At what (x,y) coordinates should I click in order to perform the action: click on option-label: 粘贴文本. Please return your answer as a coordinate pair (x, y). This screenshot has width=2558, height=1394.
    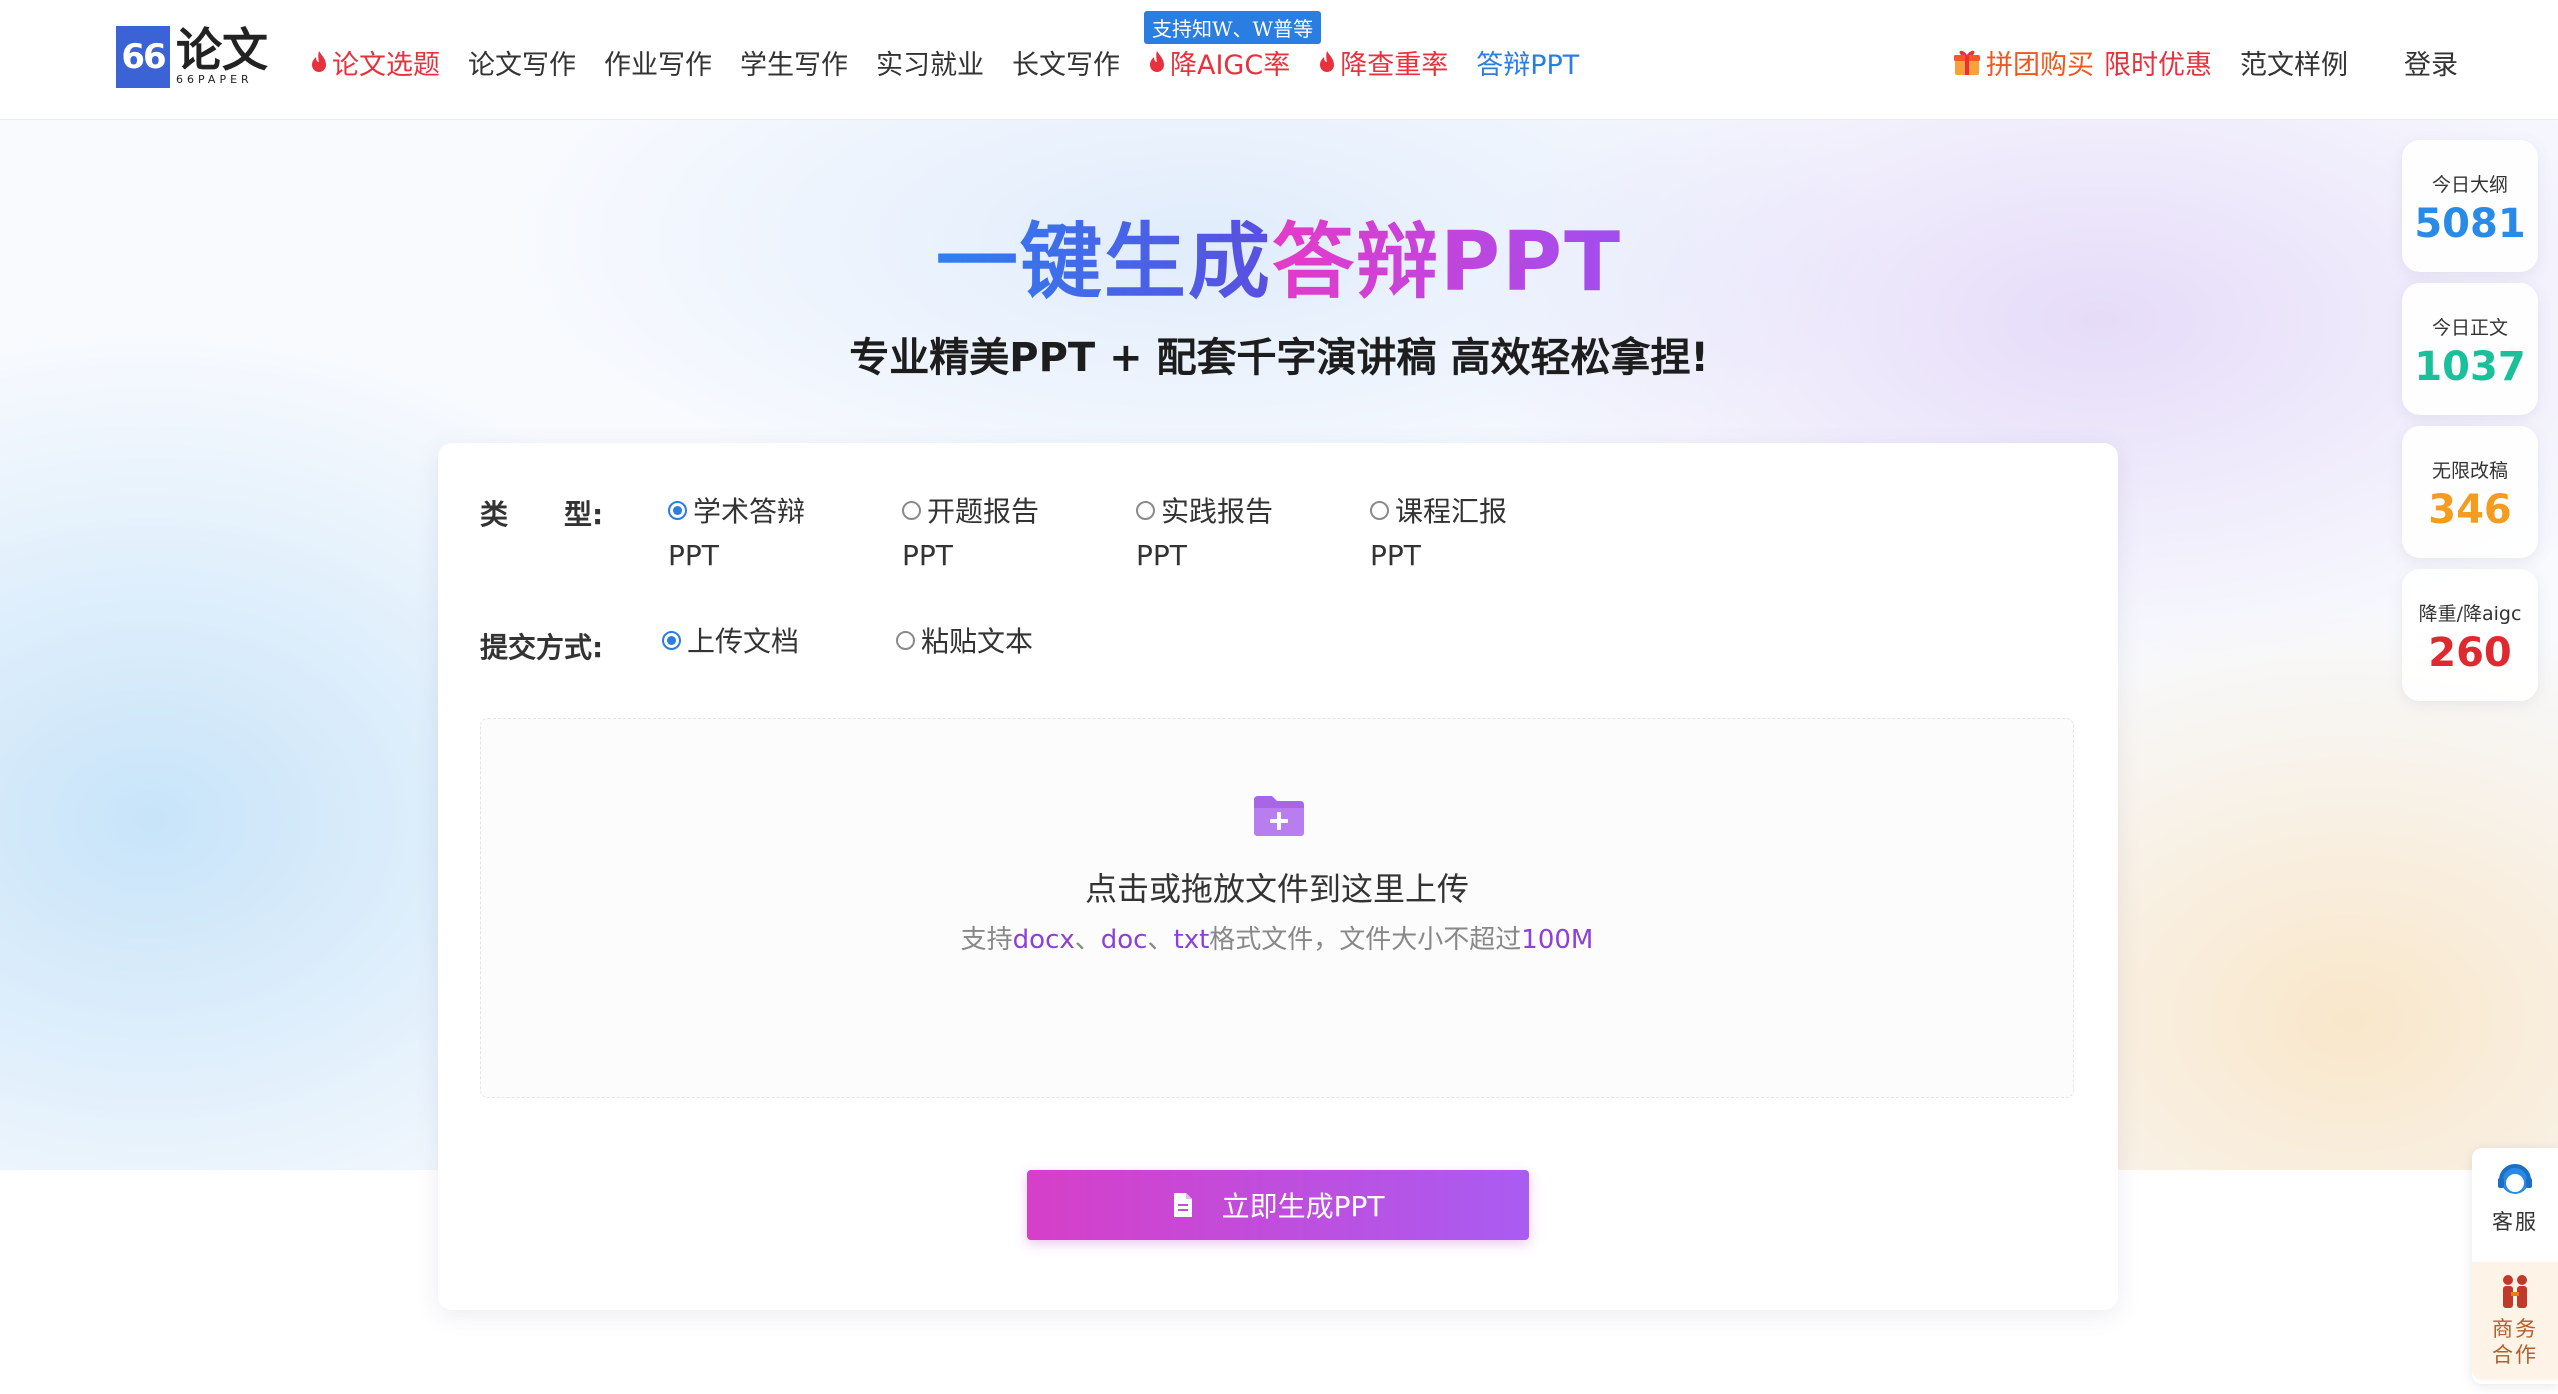
    Looking at the image, I should click on (977, 641).